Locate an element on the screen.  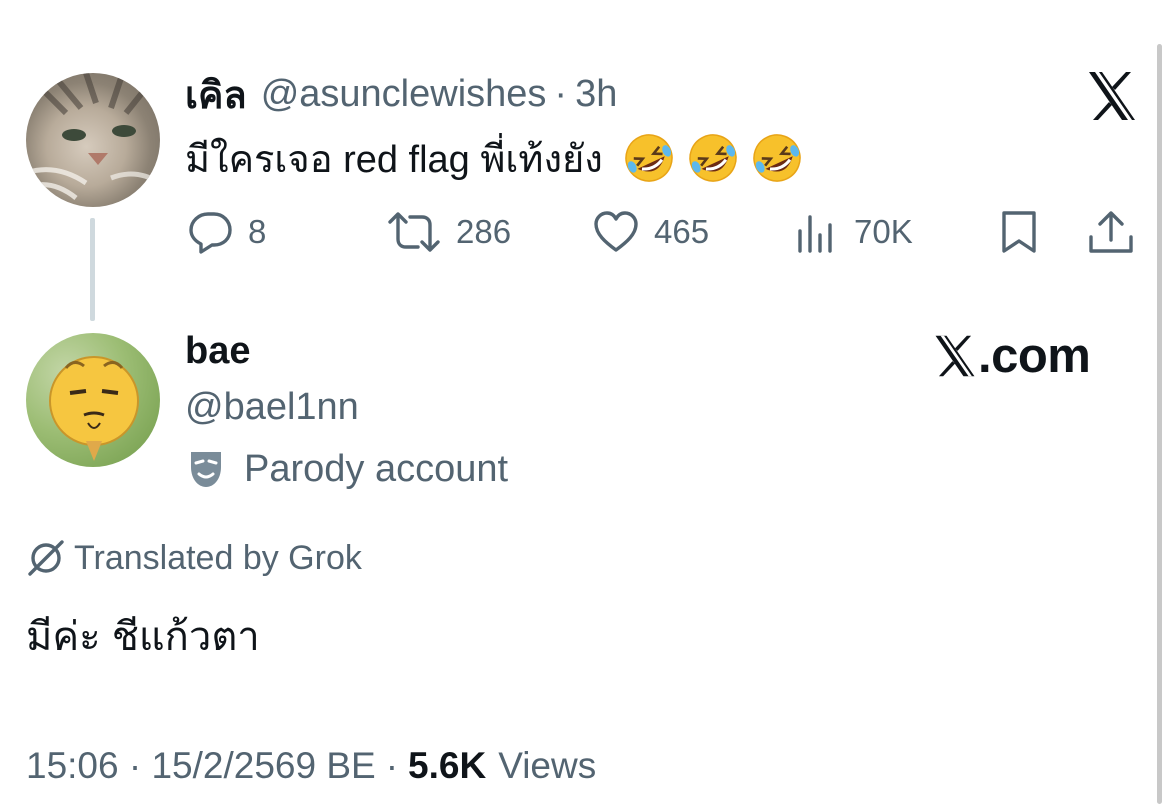
reply-text: มีค่ะ ชีแก้วตา is located at coordinates (143, 637).